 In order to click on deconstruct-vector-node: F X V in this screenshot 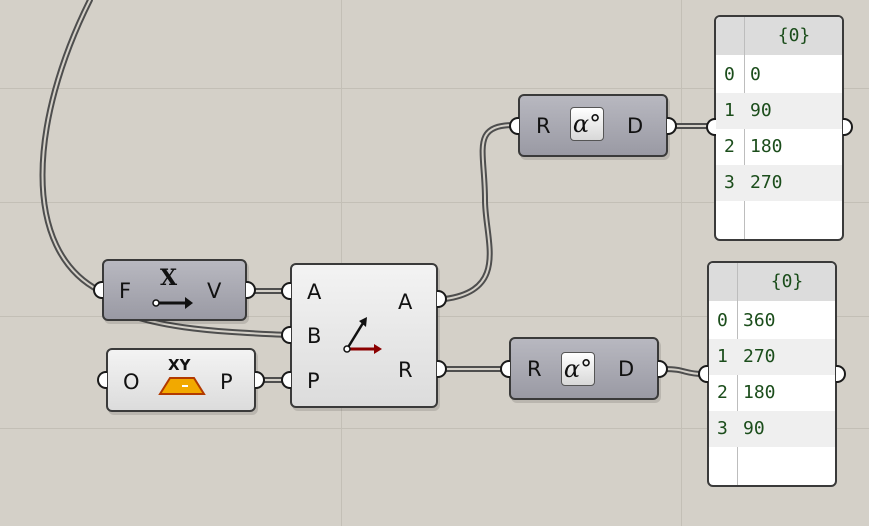, I will do `click(174, 290)`.